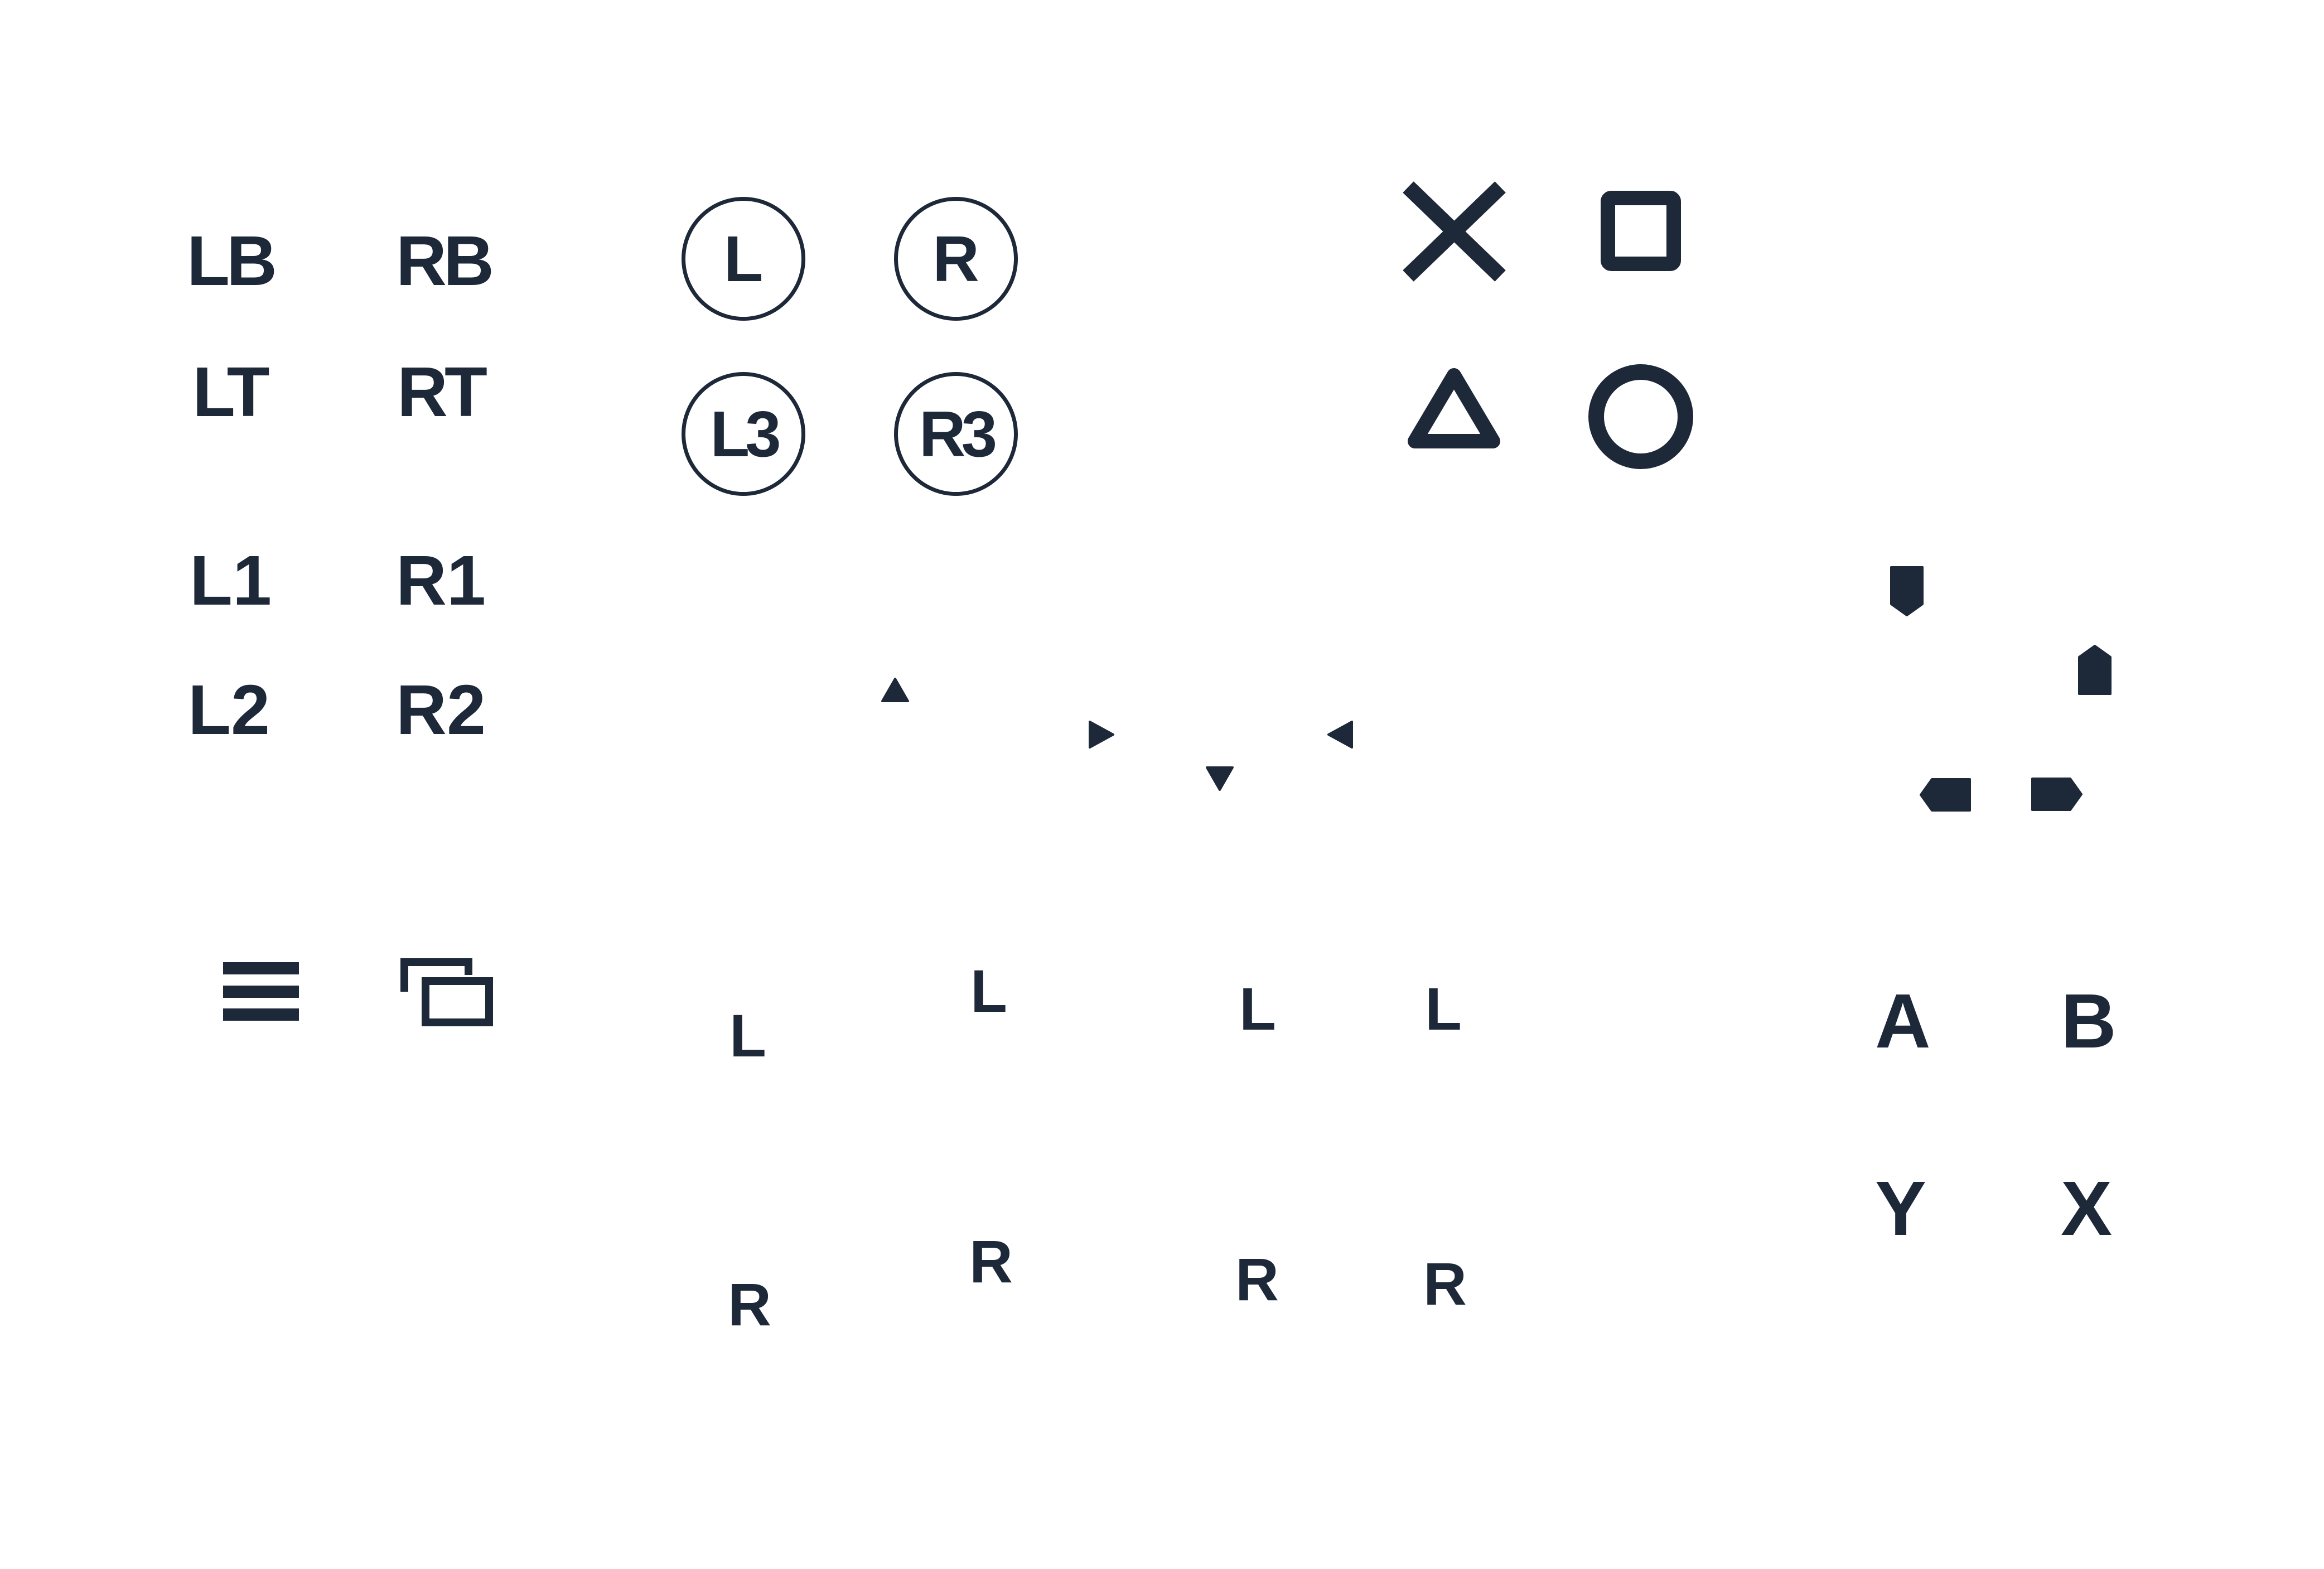 This screenshot has height=1569, width=2324. I want to click on r1-label: R1, so click(441, 580).